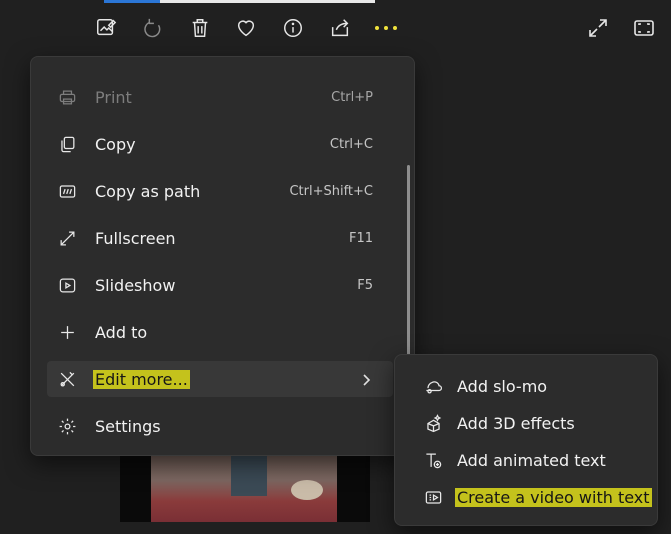 This screenshot has width=671, height=534. What do you see at coordinates (331, 191) in the screenshot?
I see `menu-item-shortcut: Ctrl+Shift+C` at bounding box center [331, 191].